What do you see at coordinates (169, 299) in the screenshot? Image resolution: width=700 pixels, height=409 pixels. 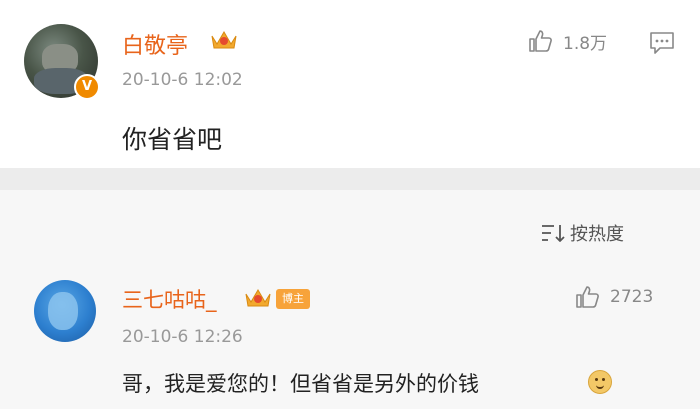 I see `reply-username: 三七咕咕_` at bounding box center [169, 299].